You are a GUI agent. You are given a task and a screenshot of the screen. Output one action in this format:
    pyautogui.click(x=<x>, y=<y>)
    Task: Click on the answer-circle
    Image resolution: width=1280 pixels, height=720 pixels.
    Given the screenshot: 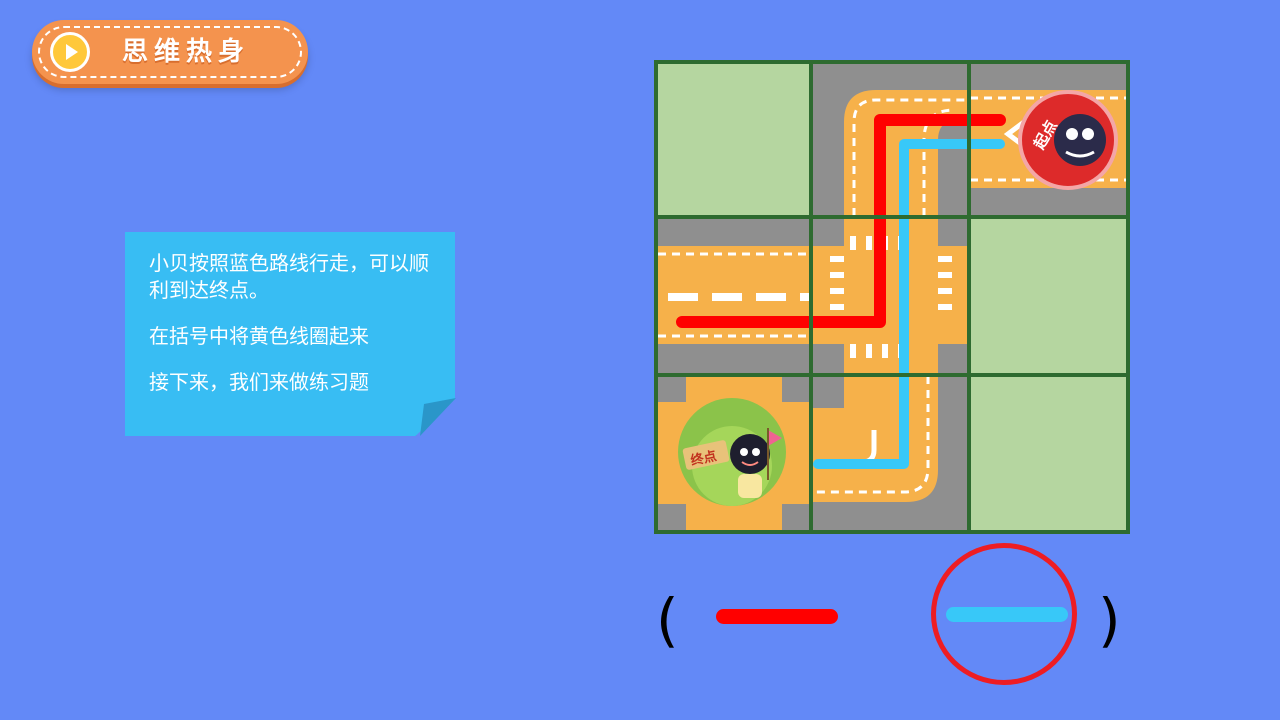 What is the action you would take?
    pyautogui.click(x=1004, y=614)
    